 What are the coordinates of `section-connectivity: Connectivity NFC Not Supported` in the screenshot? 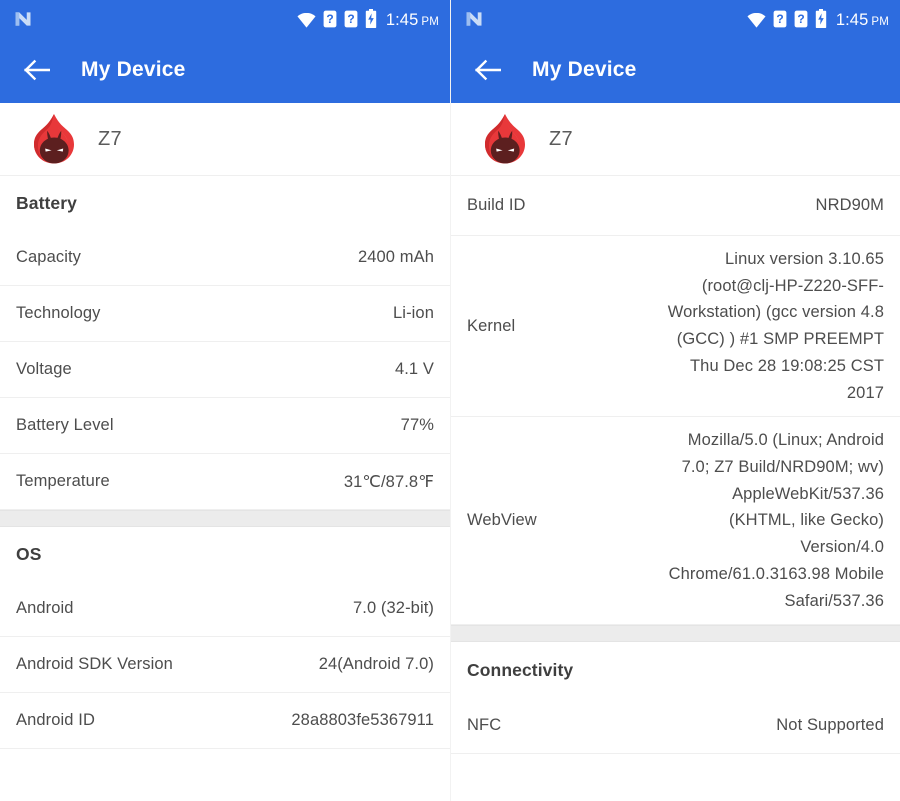 It's located at (675, 698).